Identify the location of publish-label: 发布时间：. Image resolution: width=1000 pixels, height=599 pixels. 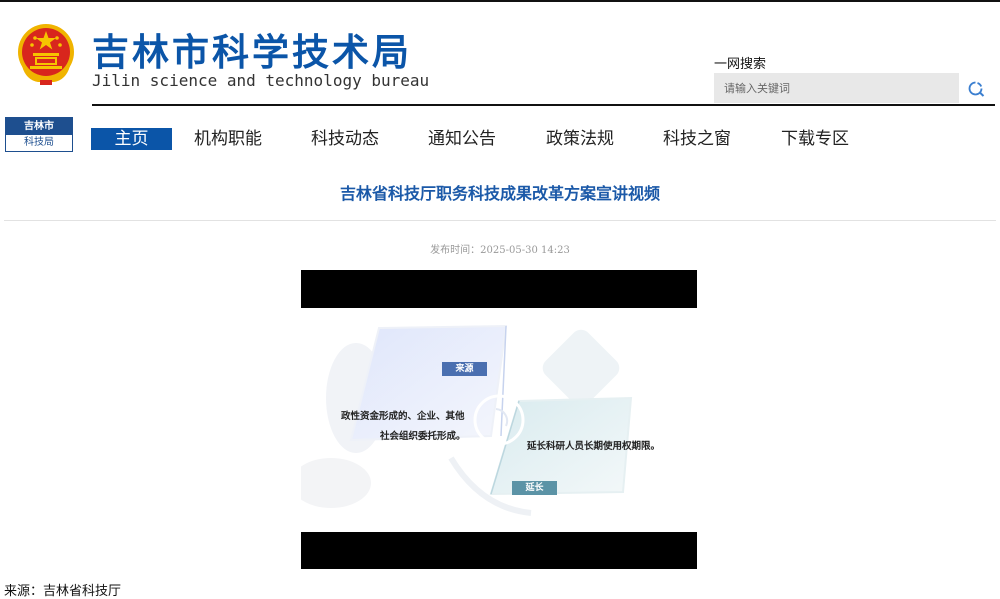
(455, 250).